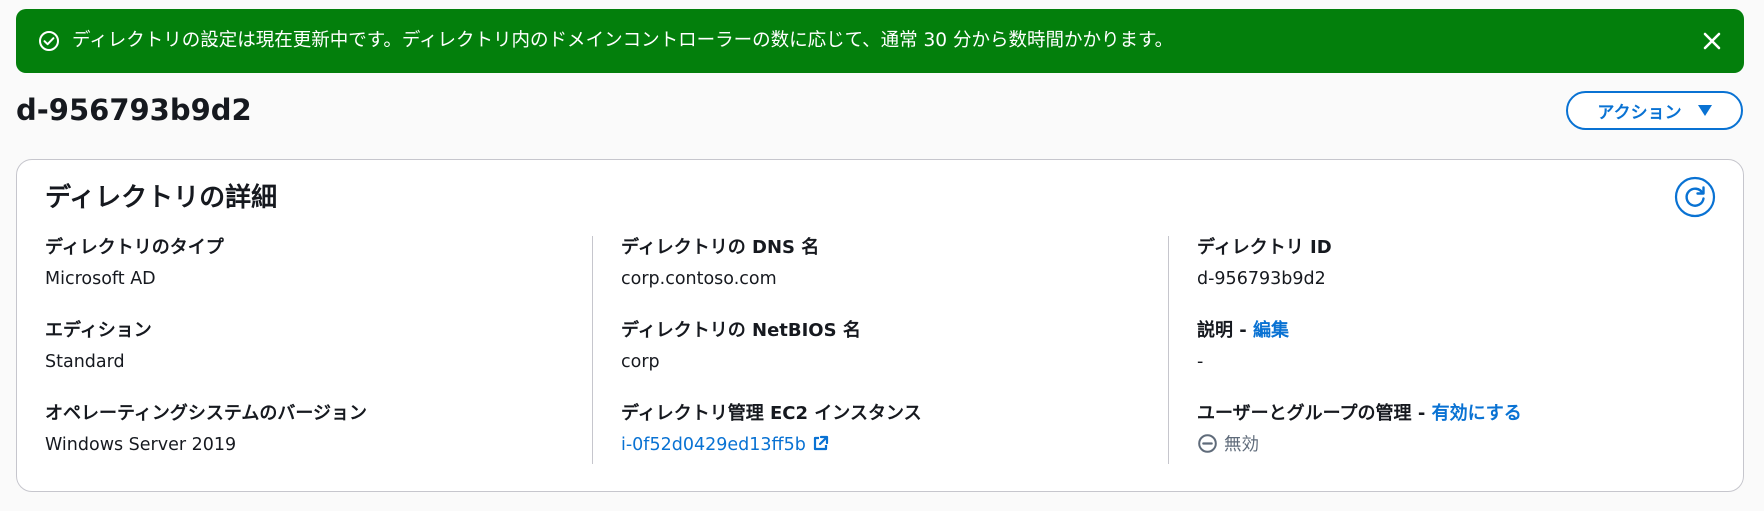 Image resolution: width=1764 pixels, height=511 pixels. Describe the element at coordinates (713, 445) in the screenshot. I see `ec2-instance-link: i-0f52d0429ed13ff5b` at that location.